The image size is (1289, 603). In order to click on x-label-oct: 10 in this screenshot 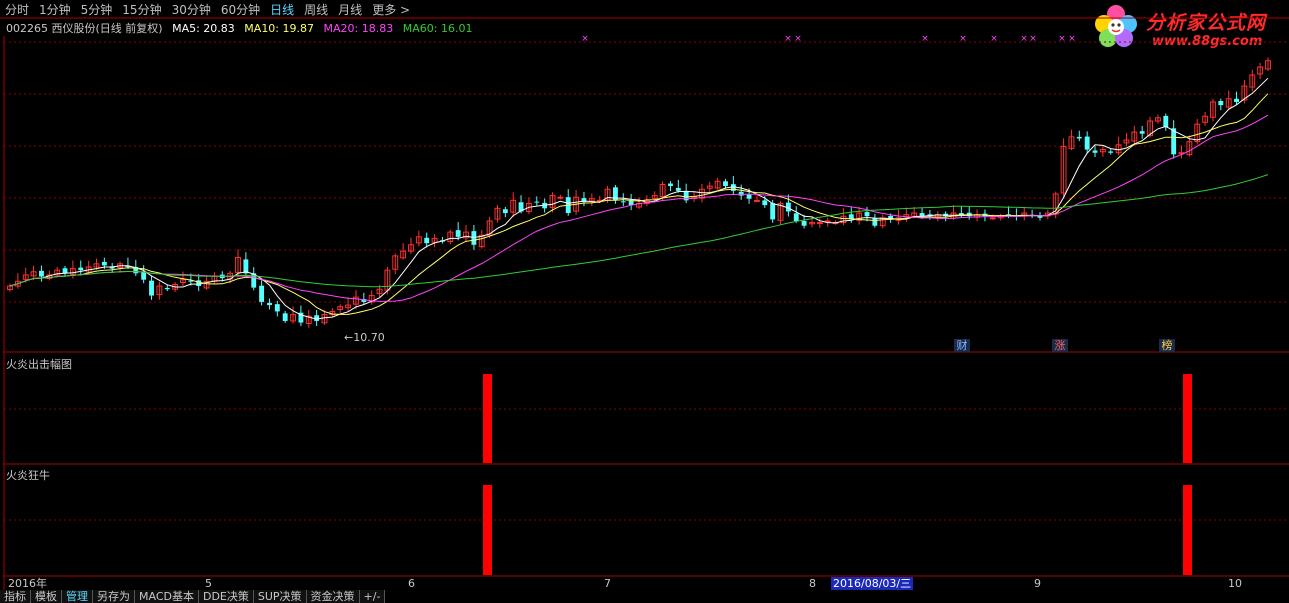, I will do `click(1235, 583)`.